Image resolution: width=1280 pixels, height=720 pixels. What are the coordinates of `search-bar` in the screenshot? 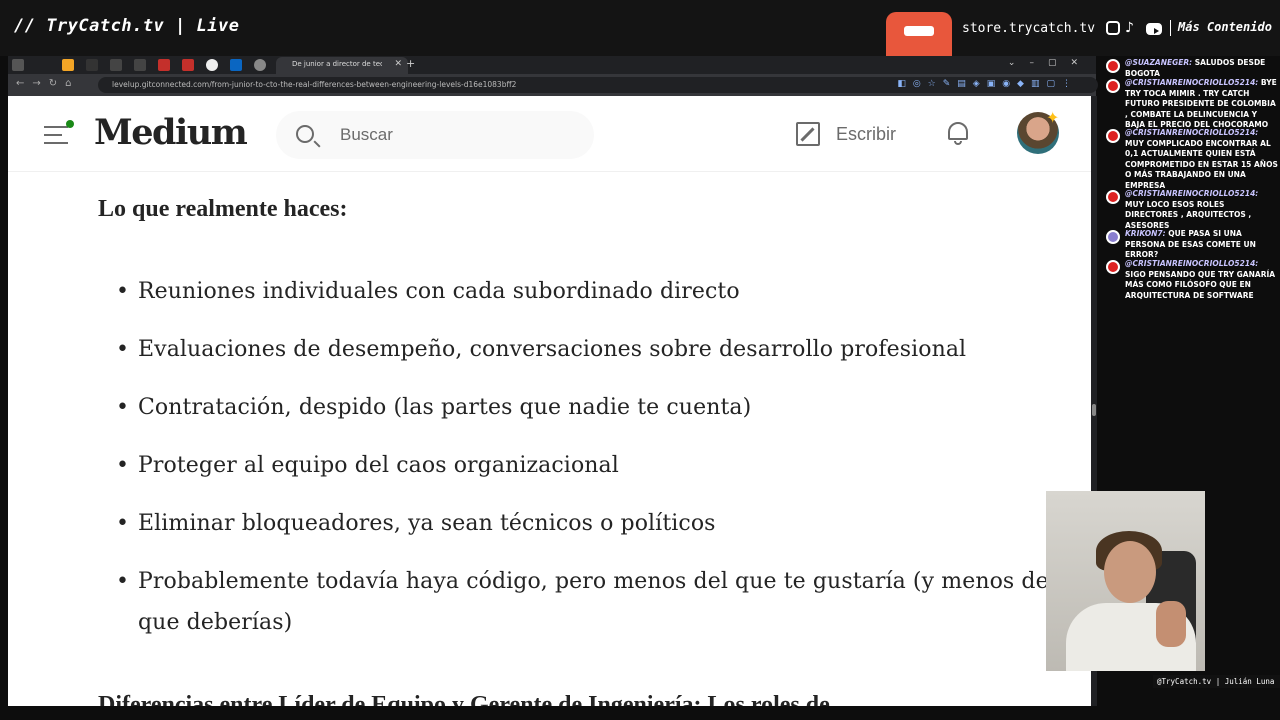 It's located at (435, 135).